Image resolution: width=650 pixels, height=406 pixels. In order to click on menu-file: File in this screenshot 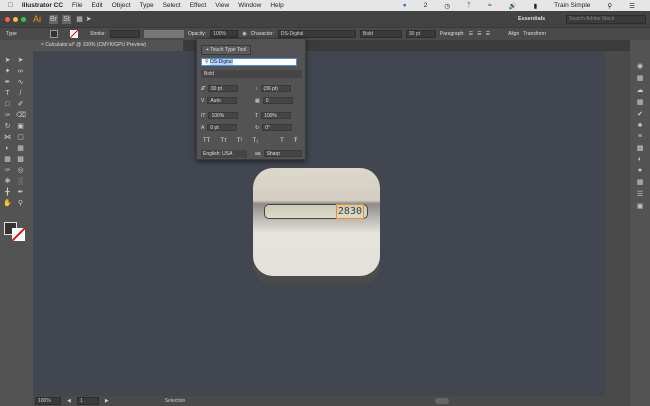, I will do `click(77, 5)`.